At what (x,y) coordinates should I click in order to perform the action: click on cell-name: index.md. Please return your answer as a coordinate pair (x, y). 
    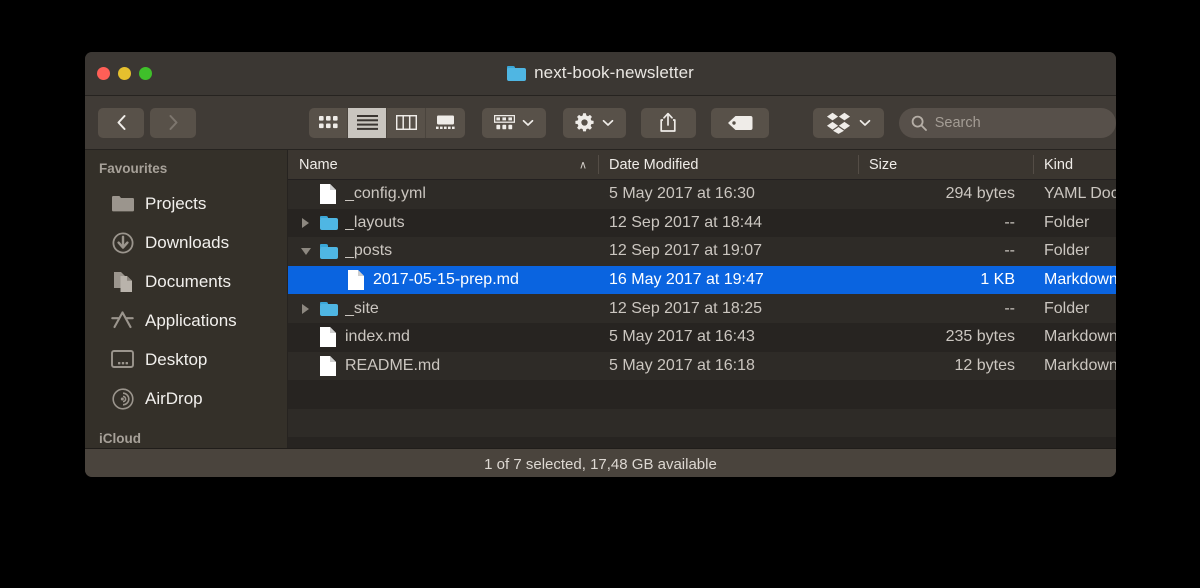
    Looking at the image, I should click on (443, 337).